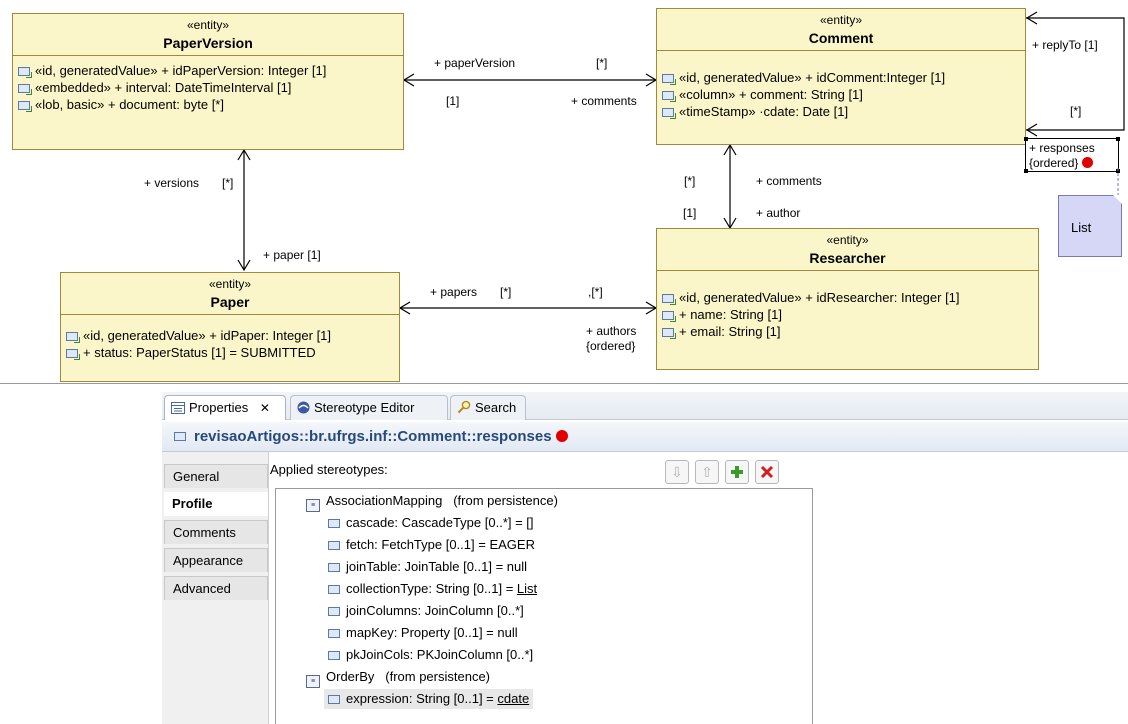 The height and width of the screenshot is (724, 1128). Describe the element at coordinates (453, 292) in the screenshot. I see `role-label-papers: + papers` at that location.